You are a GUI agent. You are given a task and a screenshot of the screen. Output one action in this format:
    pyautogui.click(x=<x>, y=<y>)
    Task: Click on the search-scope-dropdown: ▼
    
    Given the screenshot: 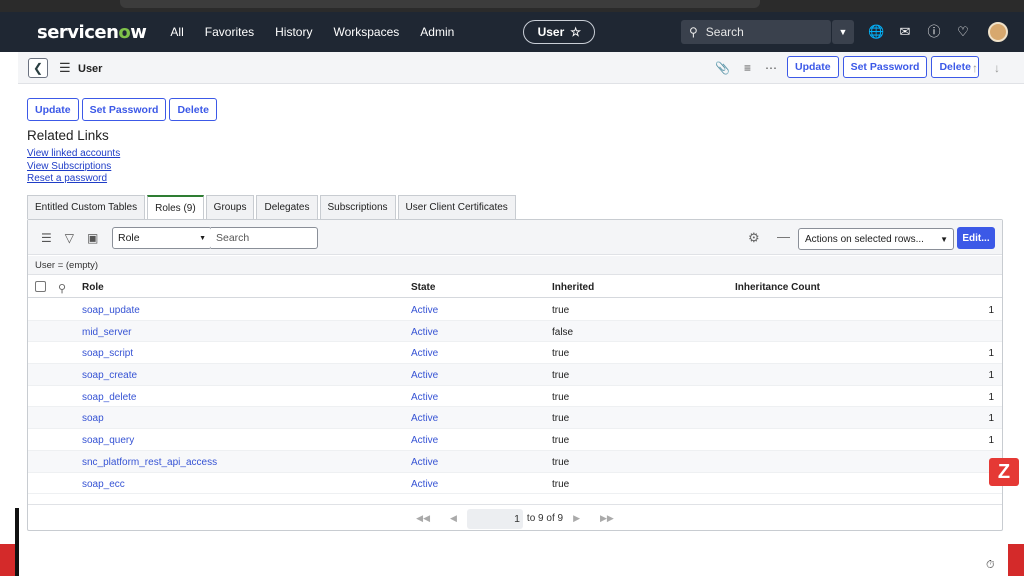 What is the action you would take?
    pyautogui.click(x=843, y=32)
    